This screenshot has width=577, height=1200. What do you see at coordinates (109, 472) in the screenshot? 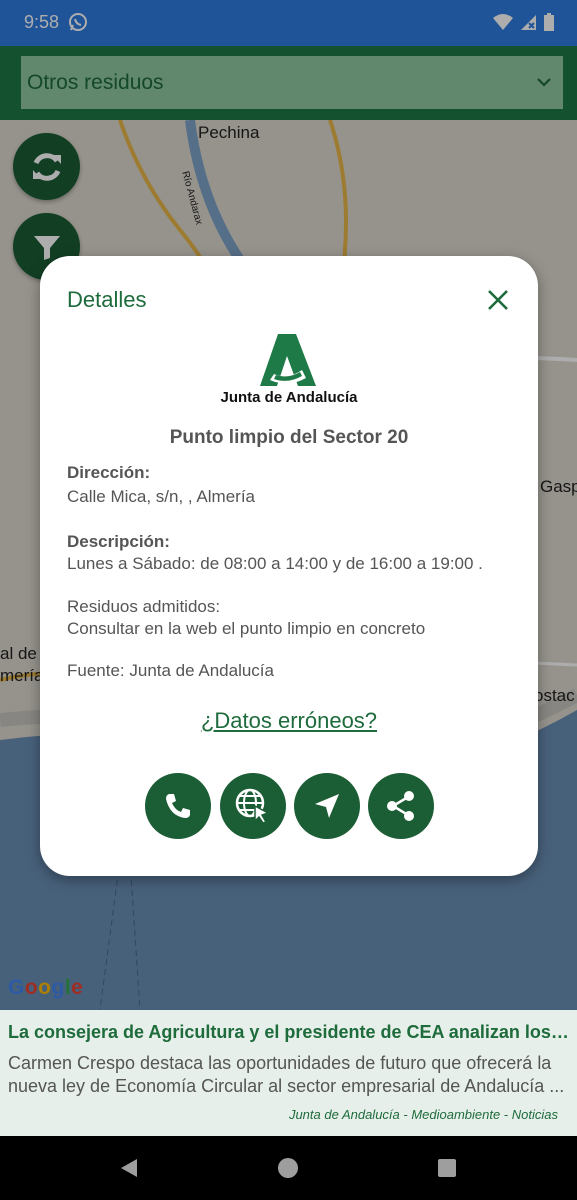
I see `address-label: Dirección:` at bounding box center [109, 472].